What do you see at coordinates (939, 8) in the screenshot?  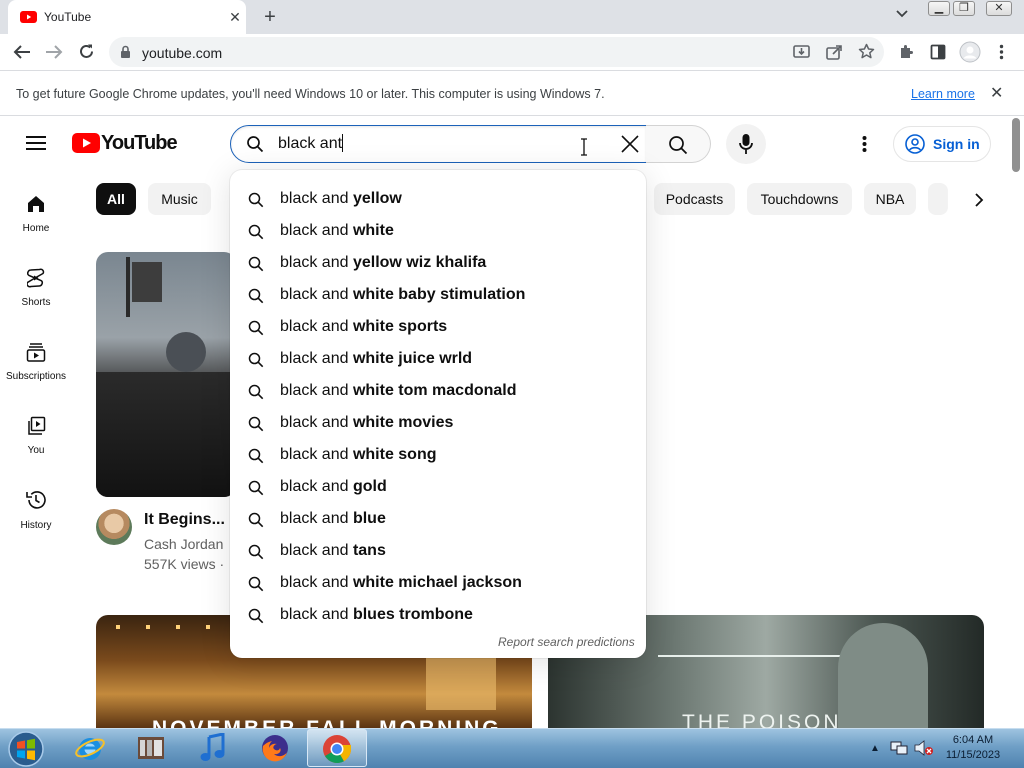 I see `minimize-button: ▁` at bounding box center [939, 8].